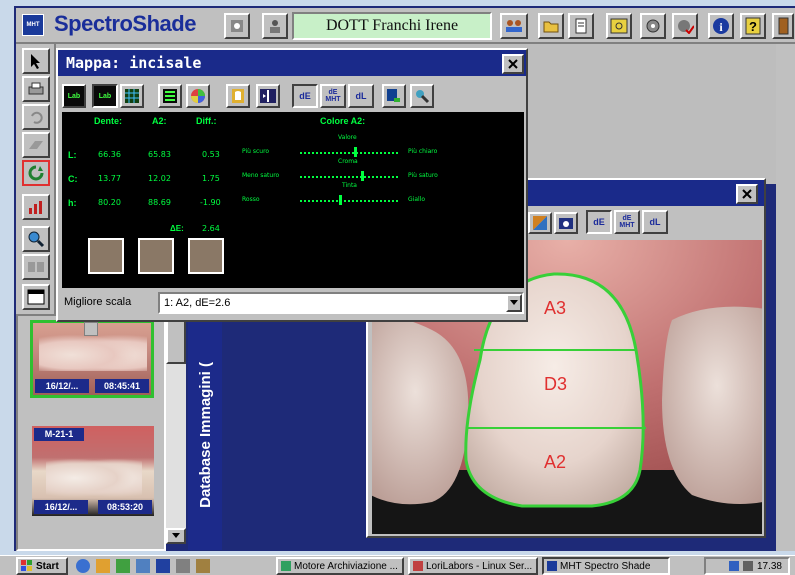 The image size is (795, 575). I want to click on lab-button-1: Lab, so click(74, 96).